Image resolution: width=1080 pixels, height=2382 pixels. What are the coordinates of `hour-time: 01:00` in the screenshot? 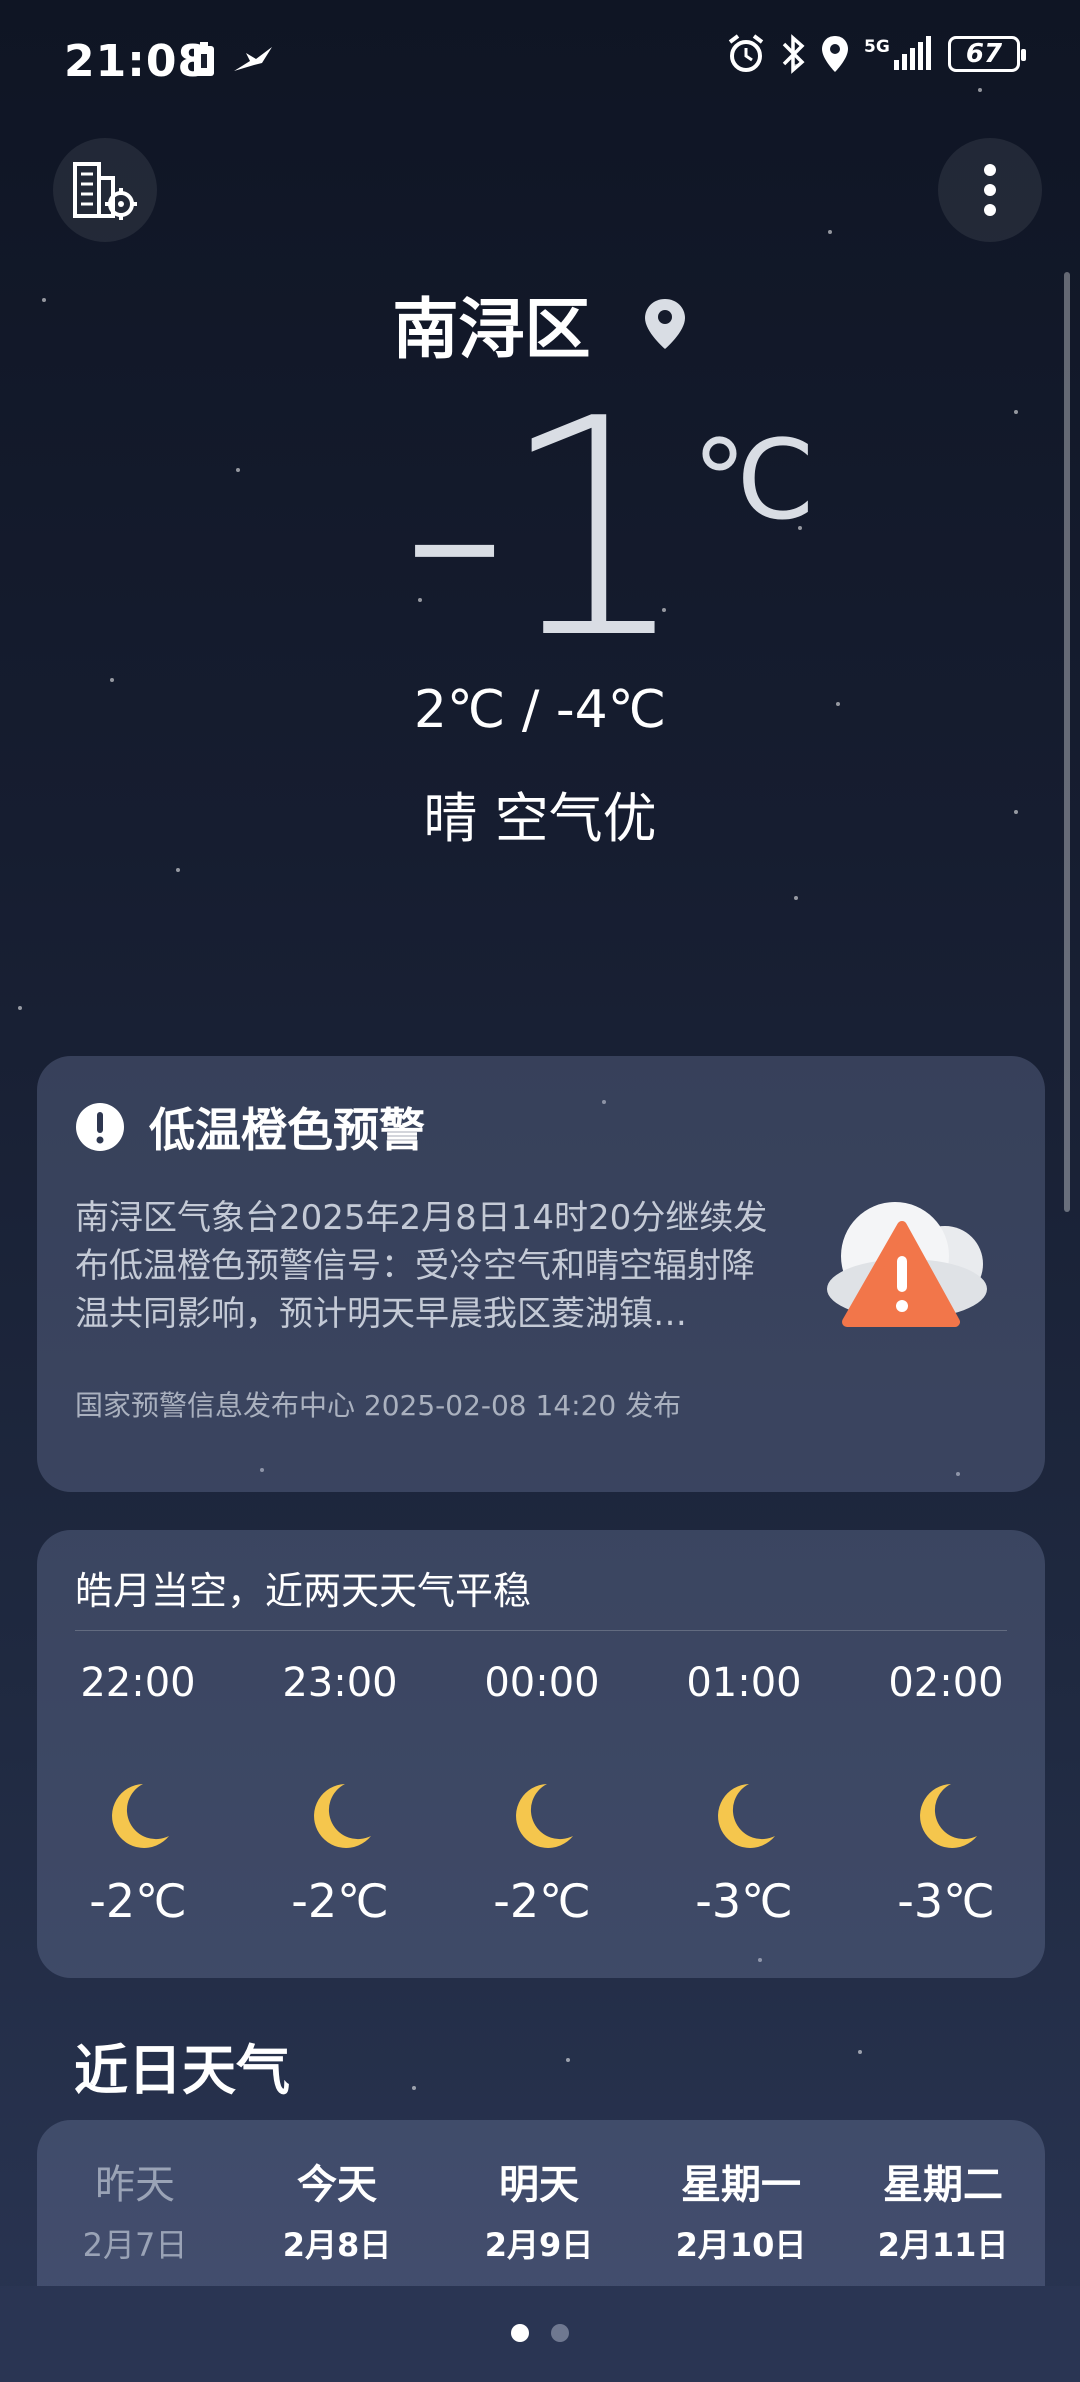 It's located at (744, 1683).